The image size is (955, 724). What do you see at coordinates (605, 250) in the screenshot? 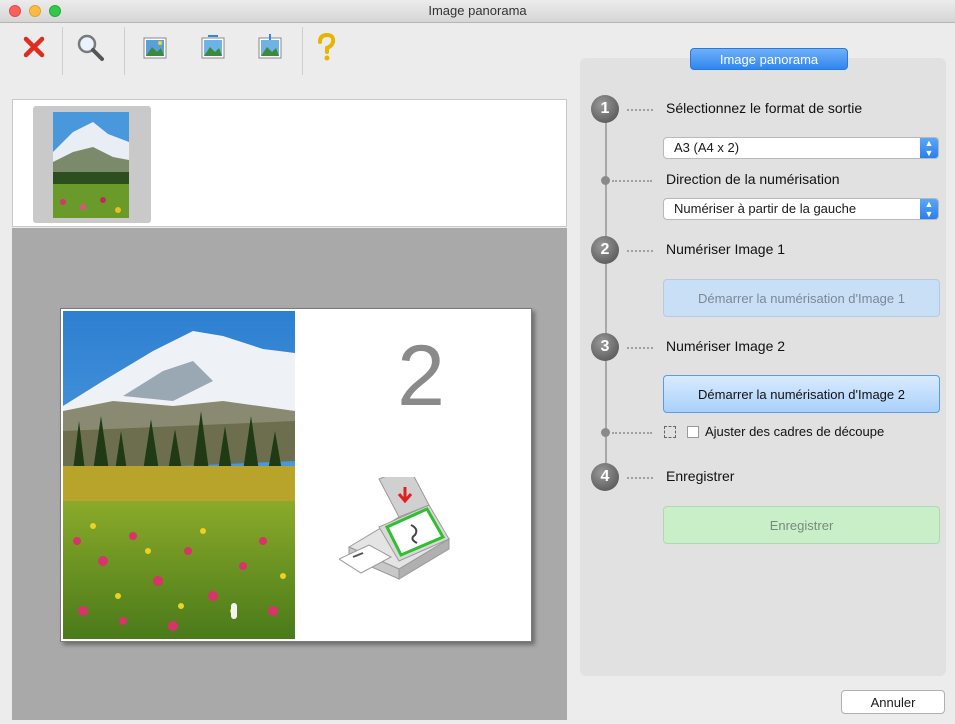
I see `step-2-badge: 2` at bounding box center [605, 250].